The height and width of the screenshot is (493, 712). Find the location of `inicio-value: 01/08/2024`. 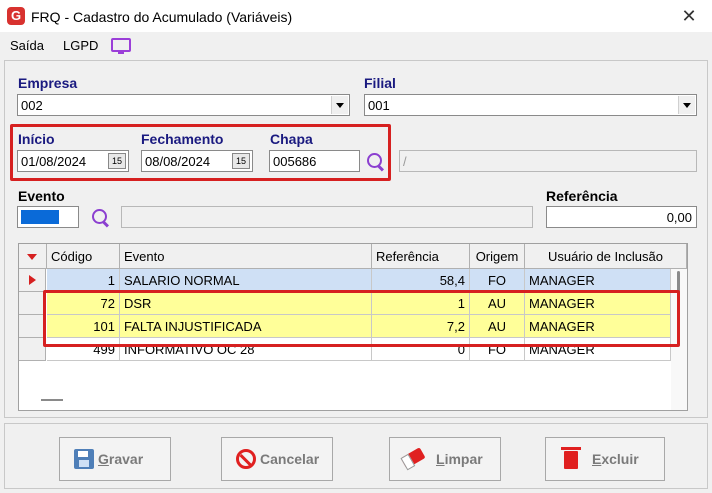

inicio-value: 01/08/2024 is located at coordinates (54, 161).